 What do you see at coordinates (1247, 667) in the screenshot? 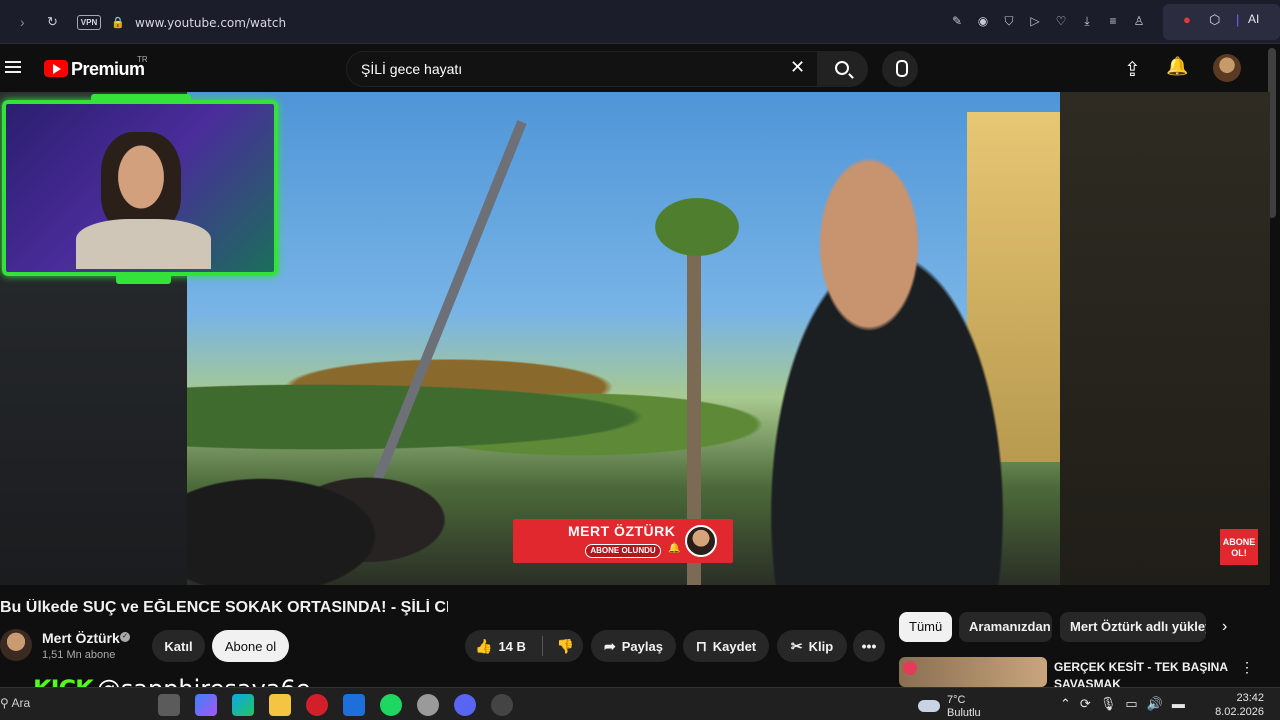
I see `related-more-icon: ⋮` at bounding box center [1247, 667].